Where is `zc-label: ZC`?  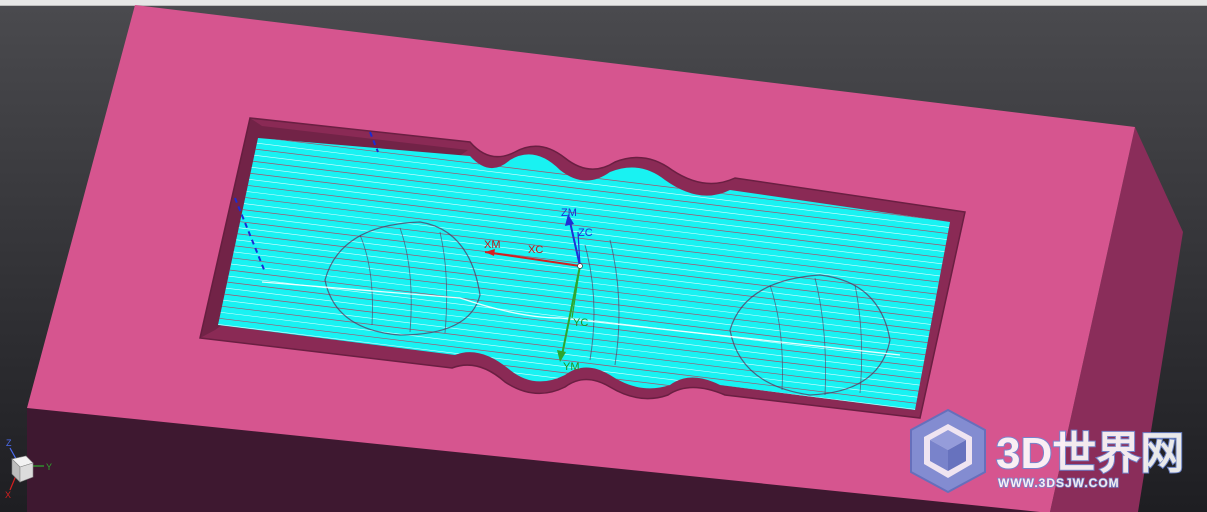
zc-label: ZC is located at coordinates (585, 233).